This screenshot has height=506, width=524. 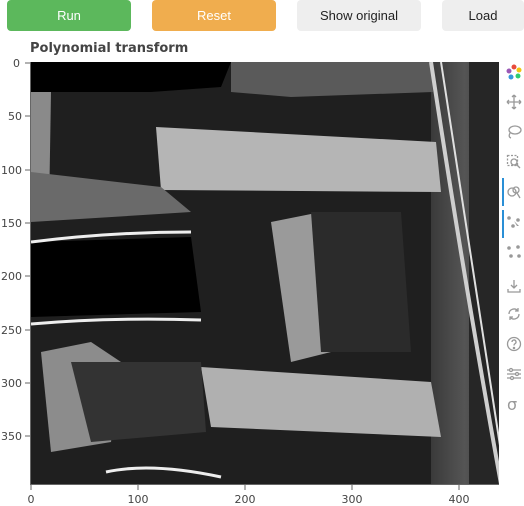 What do you see at coordinates (514, 252) in the screenshot?
I see `poly-draw-icon` at bounding box center [514, 252].